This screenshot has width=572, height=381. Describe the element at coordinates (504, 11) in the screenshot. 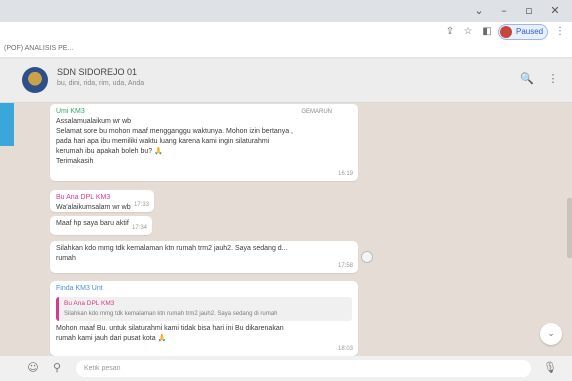

I see `minimize-button: –` at that location.